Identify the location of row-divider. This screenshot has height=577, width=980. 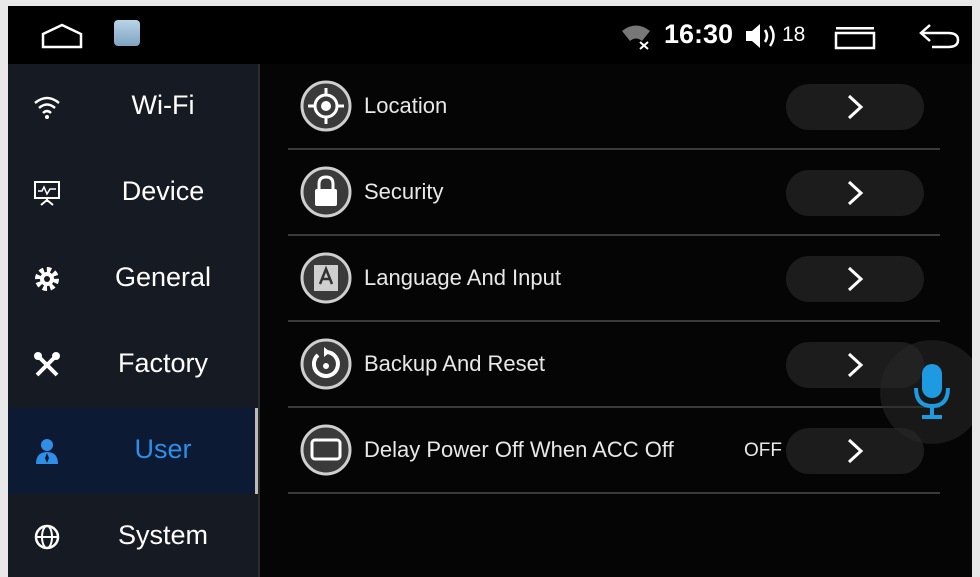
(614, 493).